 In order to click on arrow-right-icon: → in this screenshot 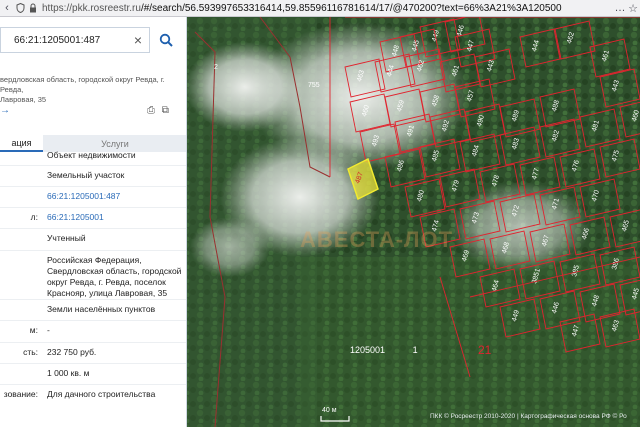, I will do `click(5, 110)`.